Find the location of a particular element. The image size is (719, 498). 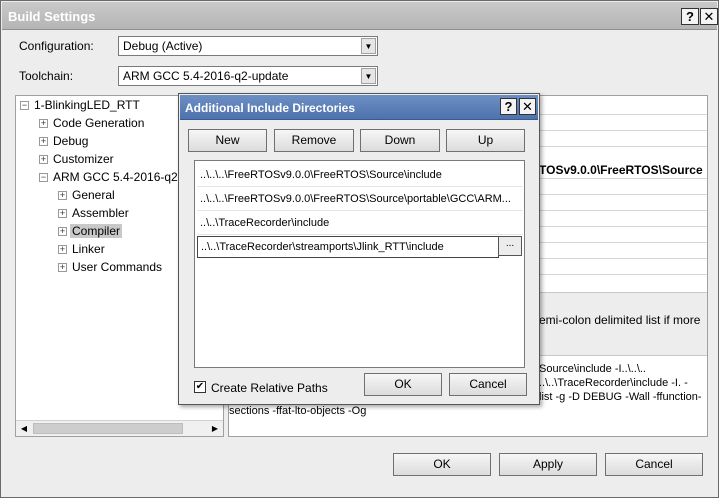

create-relative-paths-label: Create Relative Paths is located at coordinates (269, 388).